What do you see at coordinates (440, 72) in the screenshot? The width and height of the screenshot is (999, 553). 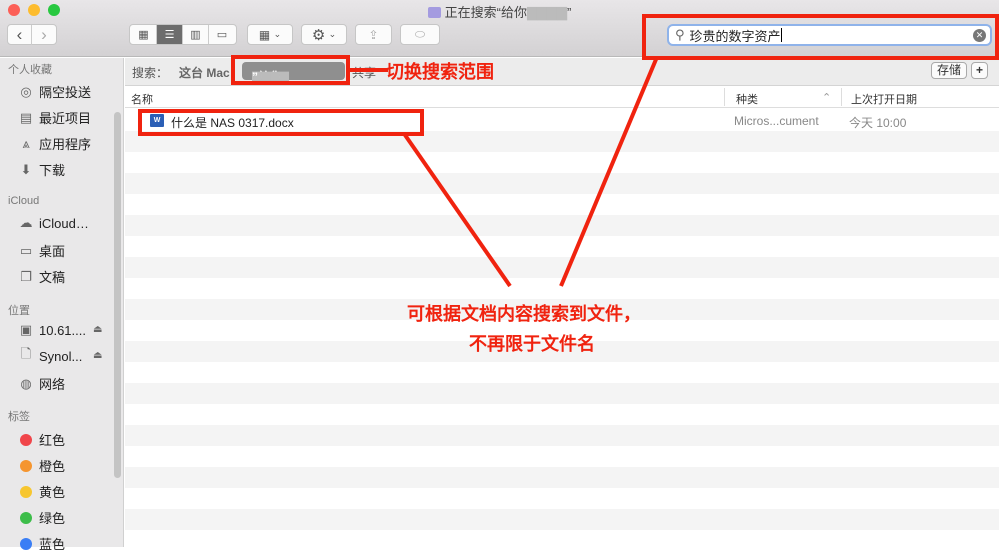 I see `annotation-scope-text: 切换搜索范围` at bounding box center [440, 72].